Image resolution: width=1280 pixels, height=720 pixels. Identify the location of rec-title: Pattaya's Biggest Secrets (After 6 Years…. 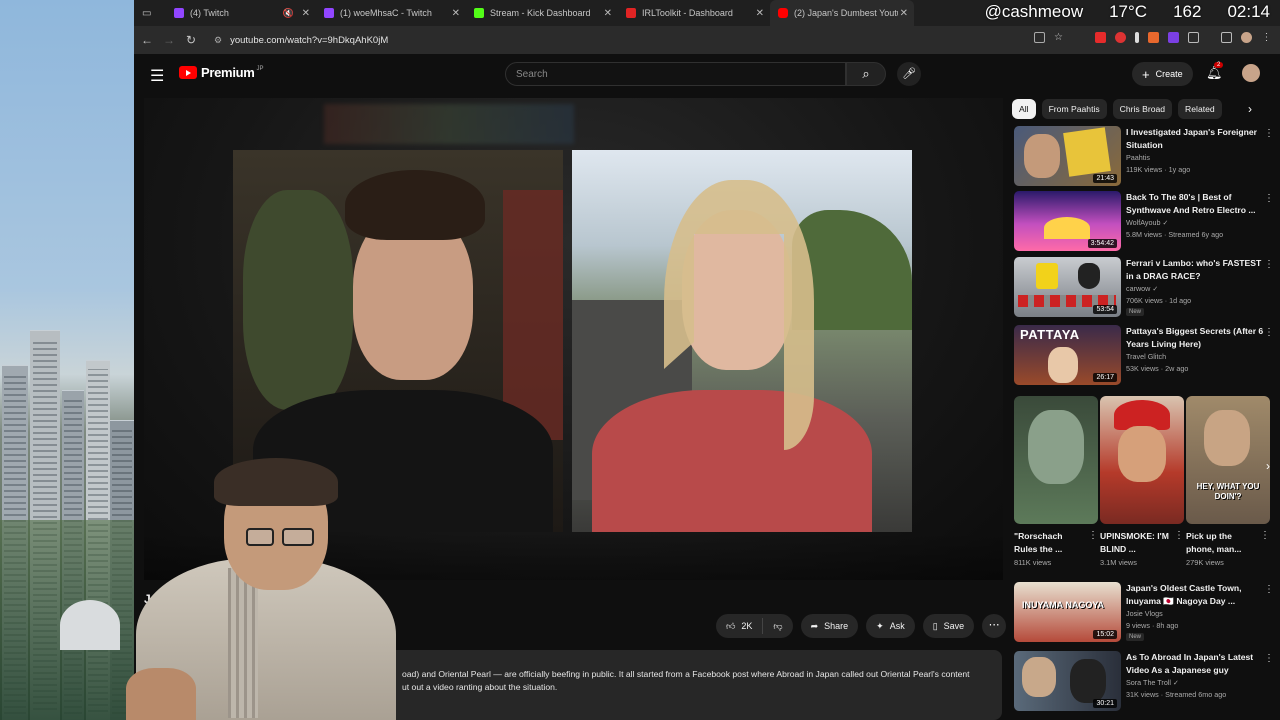
(1196, 337).